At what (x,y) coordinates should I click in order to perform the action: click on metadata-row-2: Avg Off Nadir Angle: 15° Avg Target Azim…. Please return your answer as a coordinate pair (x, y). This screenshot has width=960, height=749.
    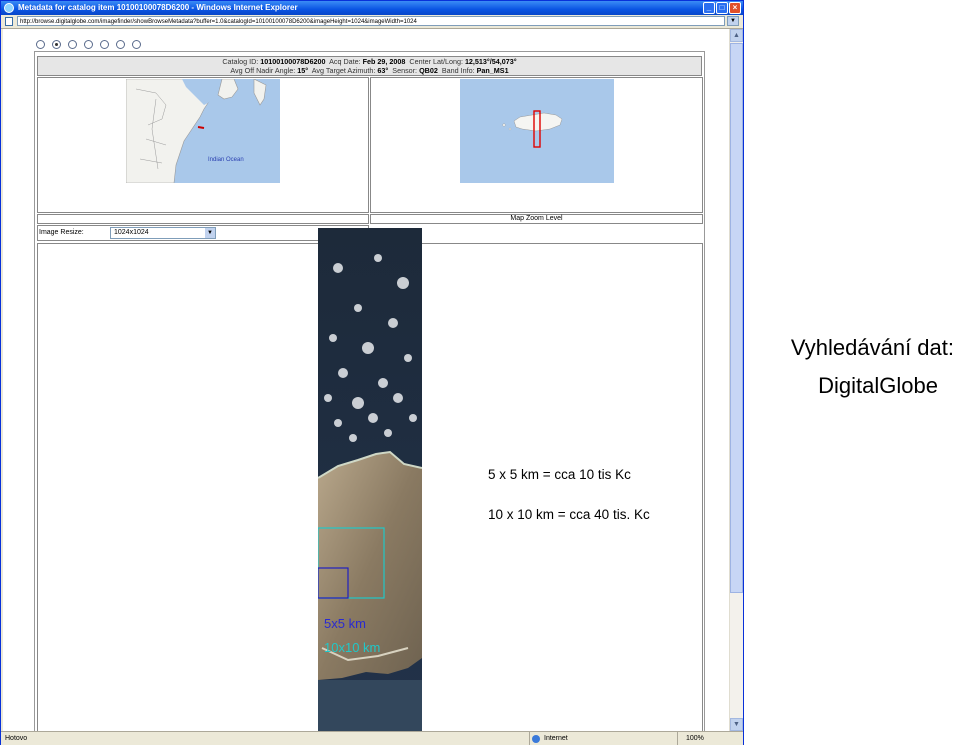
    Looking at the image, I should click on (369, 70).